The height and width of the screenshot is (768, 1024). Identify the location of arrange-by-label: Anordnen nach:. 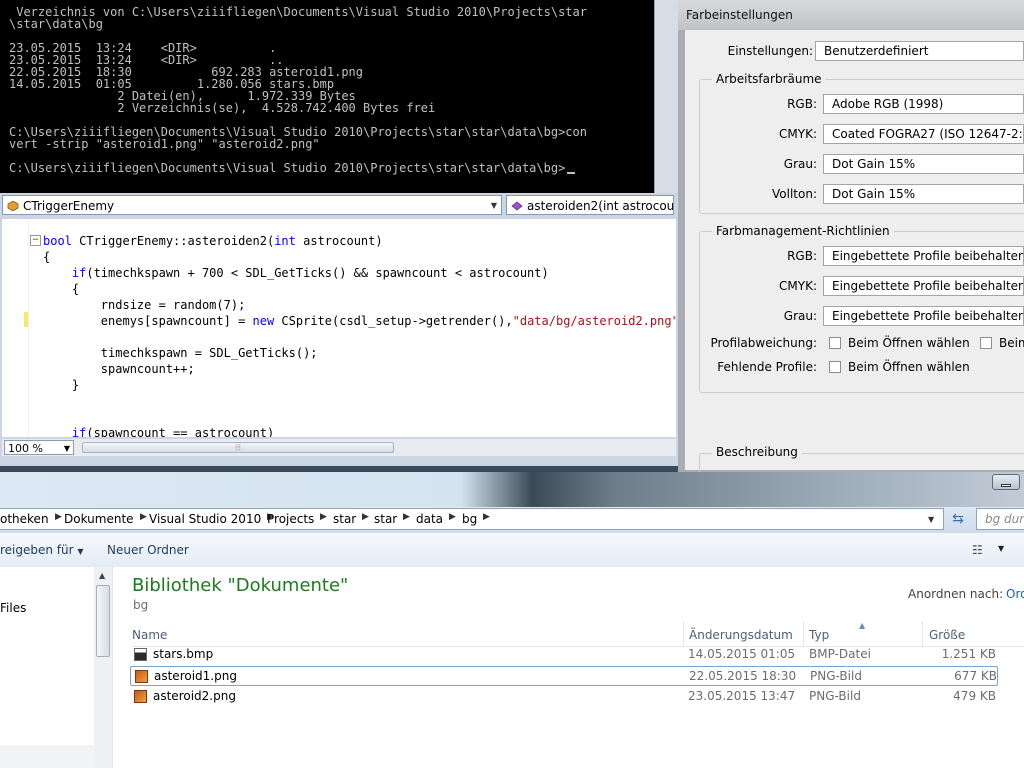
(956, 594).